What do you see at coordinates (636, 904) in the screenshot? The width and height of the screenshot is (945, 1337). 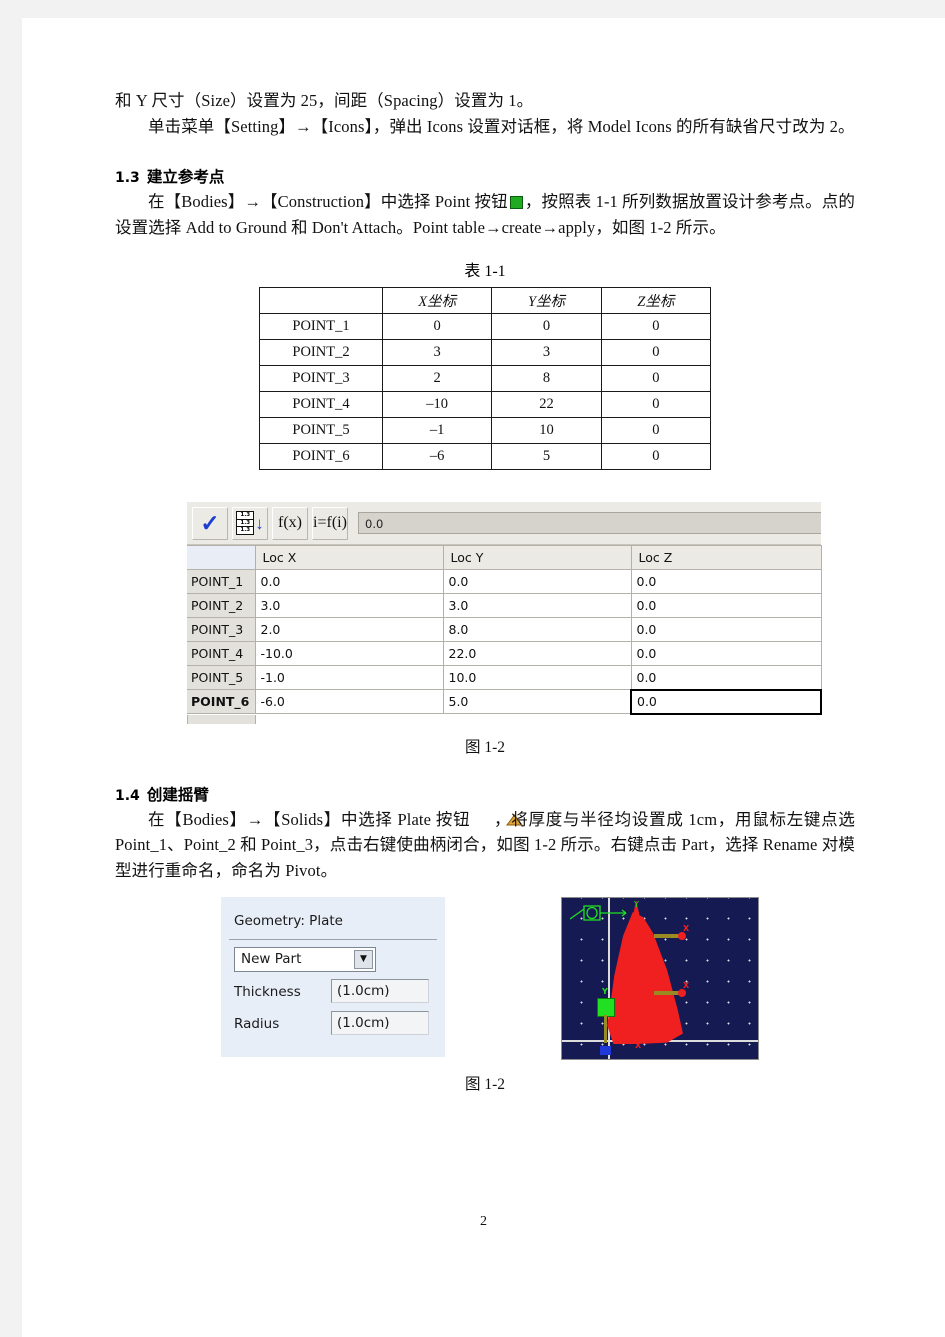 I see `axis-label-y-top: Y` at bounding box center [636, 904].